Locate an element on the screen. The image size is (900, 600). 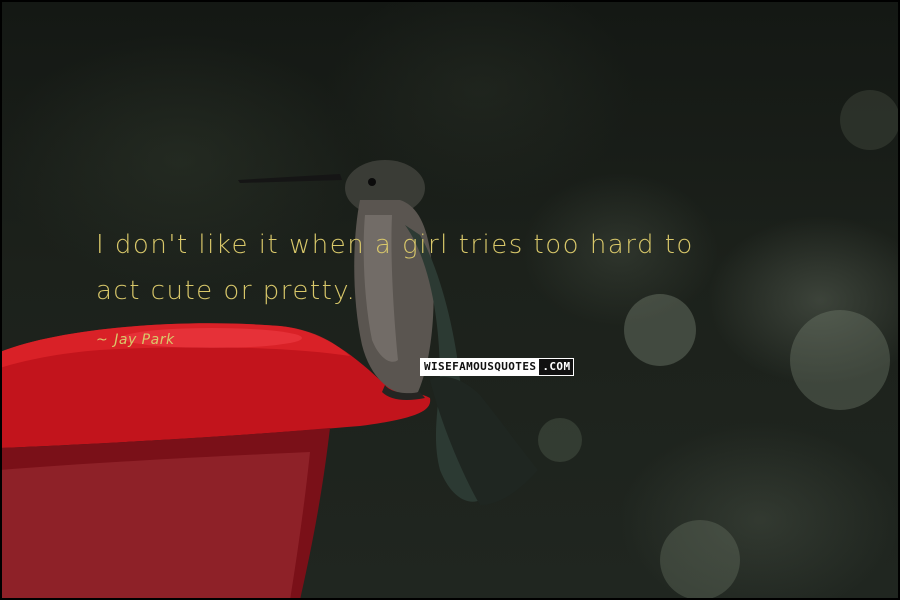
quote-author: ~ Jay Park is located at coordinates (135, 340).